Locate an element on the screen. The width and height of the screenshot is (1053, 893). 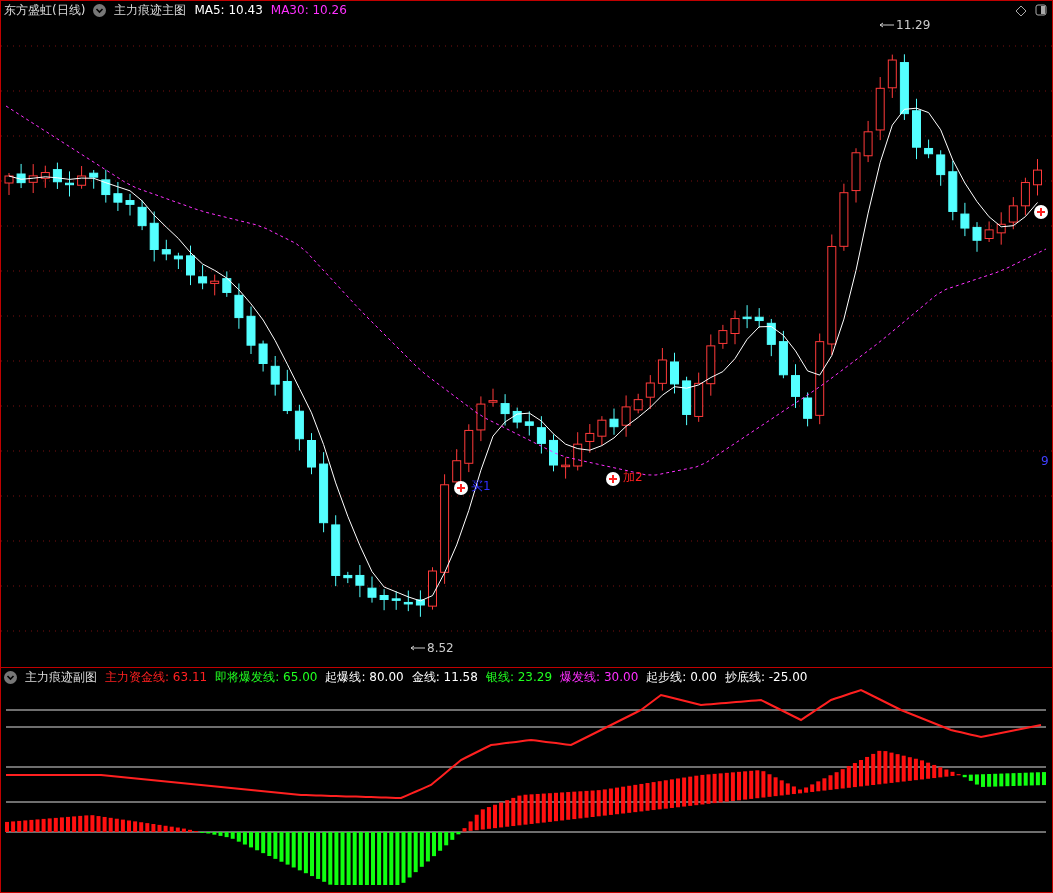
signal-label: 买1 is located at coordinates (481, 486).